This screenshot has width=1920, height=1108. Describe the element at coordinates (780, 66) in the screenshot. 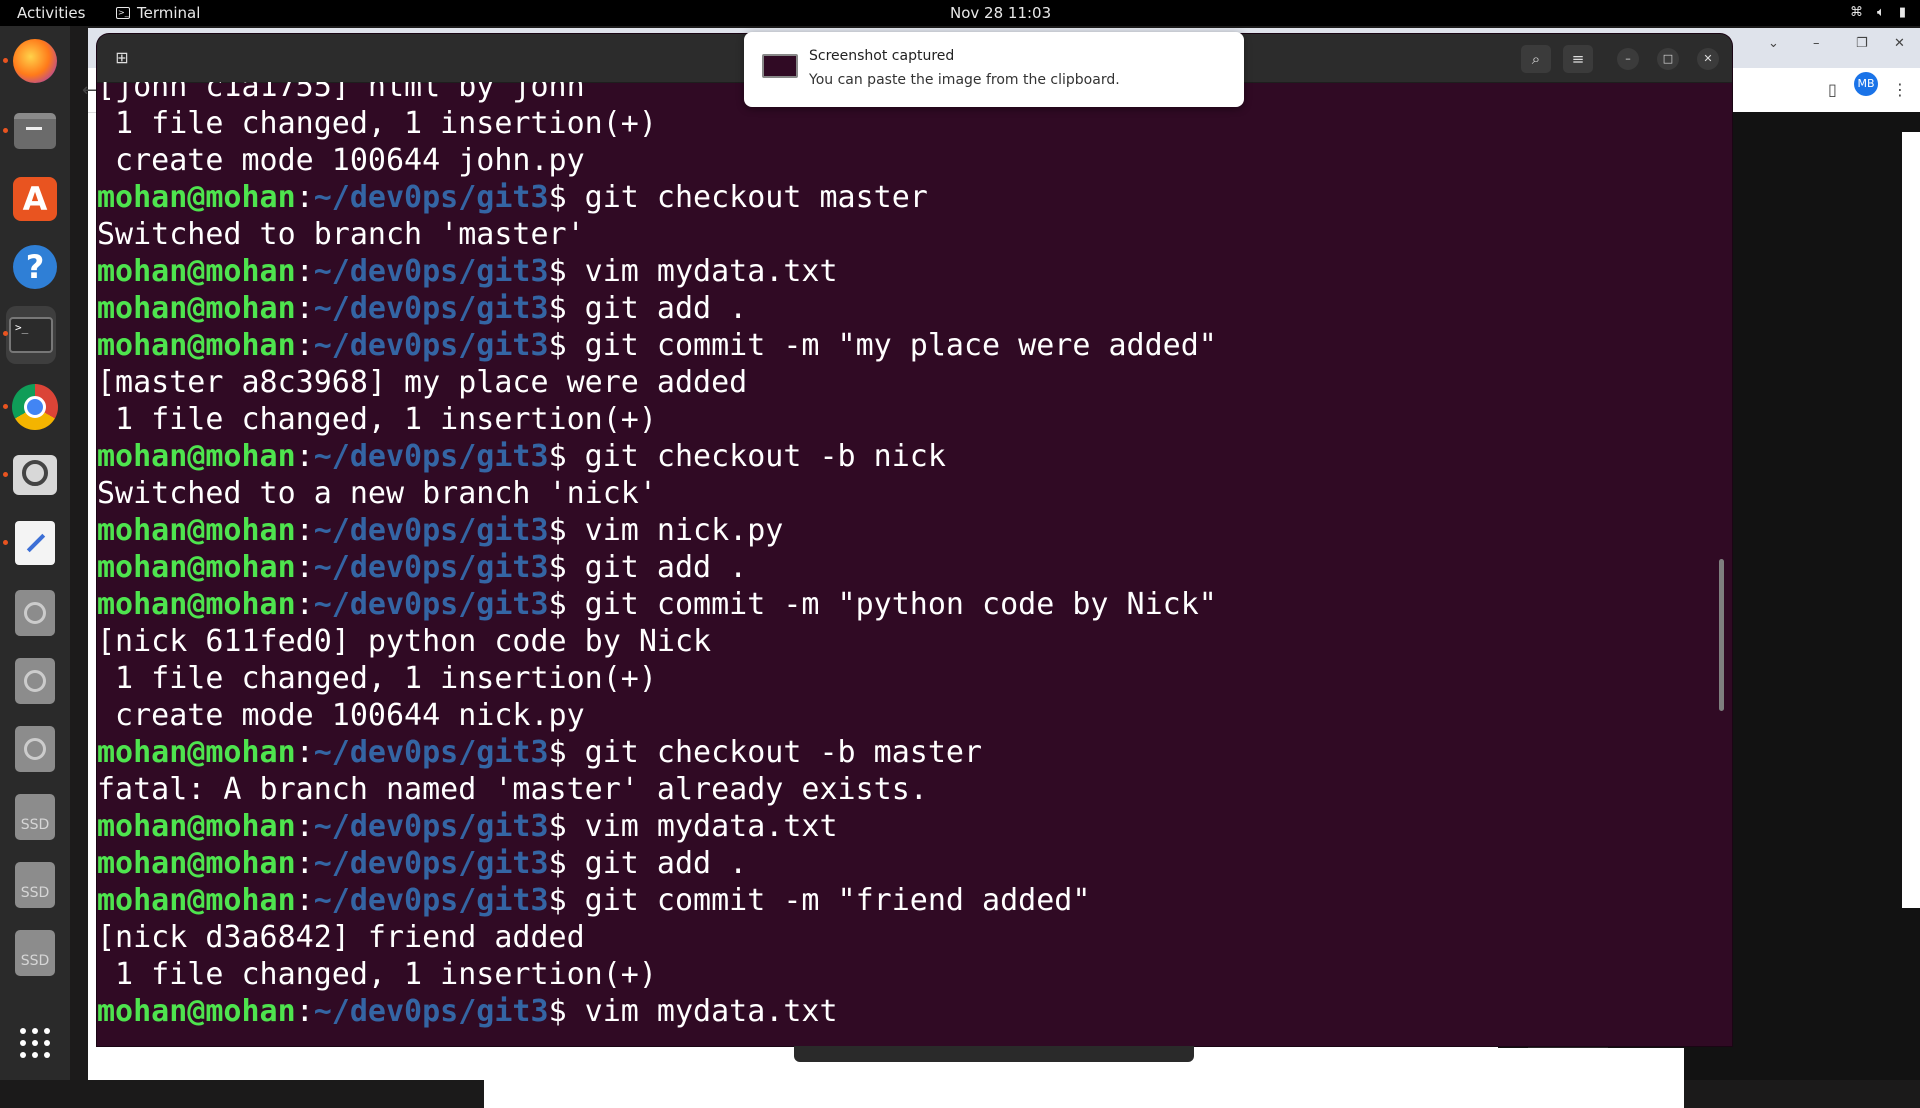

I see `screenshot-thumbnail-icon` at that location.